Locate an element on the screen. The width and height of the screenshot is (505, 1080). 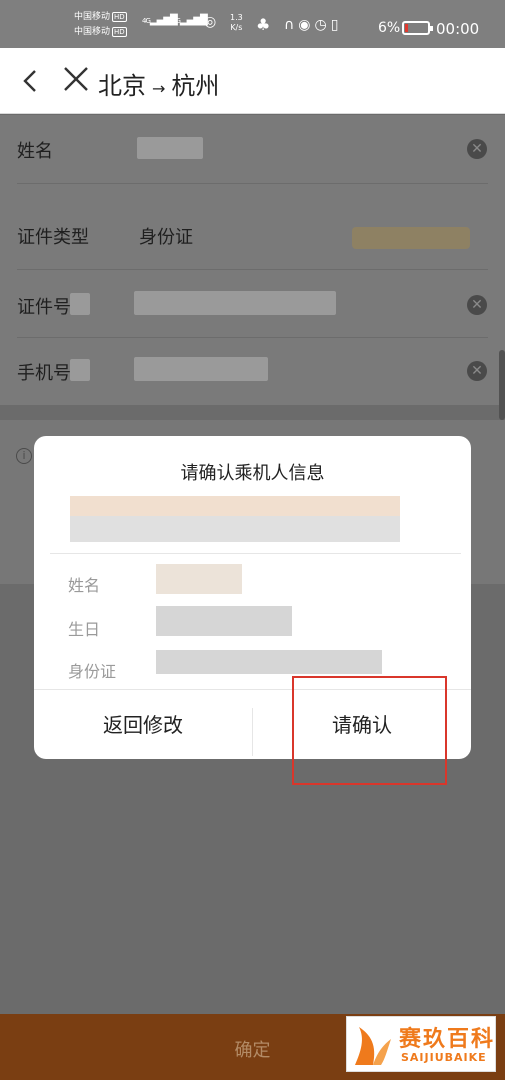
route-from: 北京 is located at coordinates (122, 86).